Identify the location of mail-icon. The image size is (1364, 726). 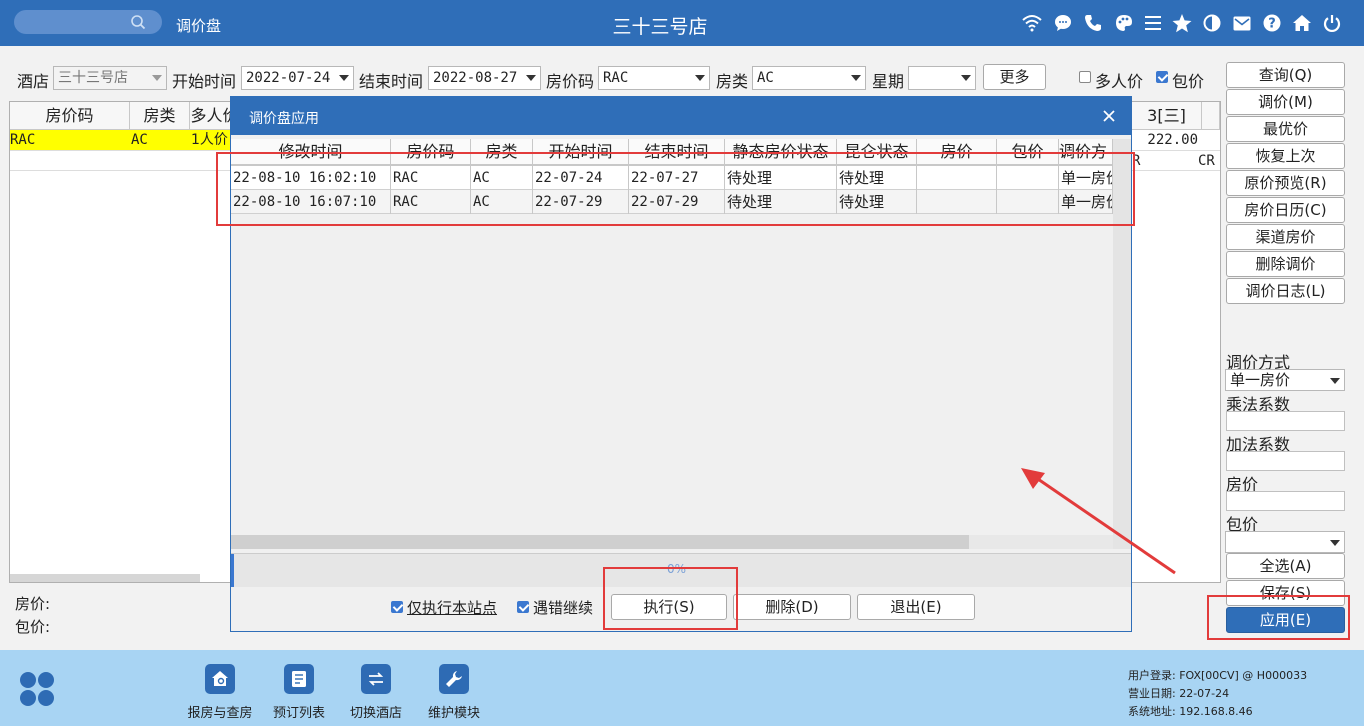
(1242, 23).